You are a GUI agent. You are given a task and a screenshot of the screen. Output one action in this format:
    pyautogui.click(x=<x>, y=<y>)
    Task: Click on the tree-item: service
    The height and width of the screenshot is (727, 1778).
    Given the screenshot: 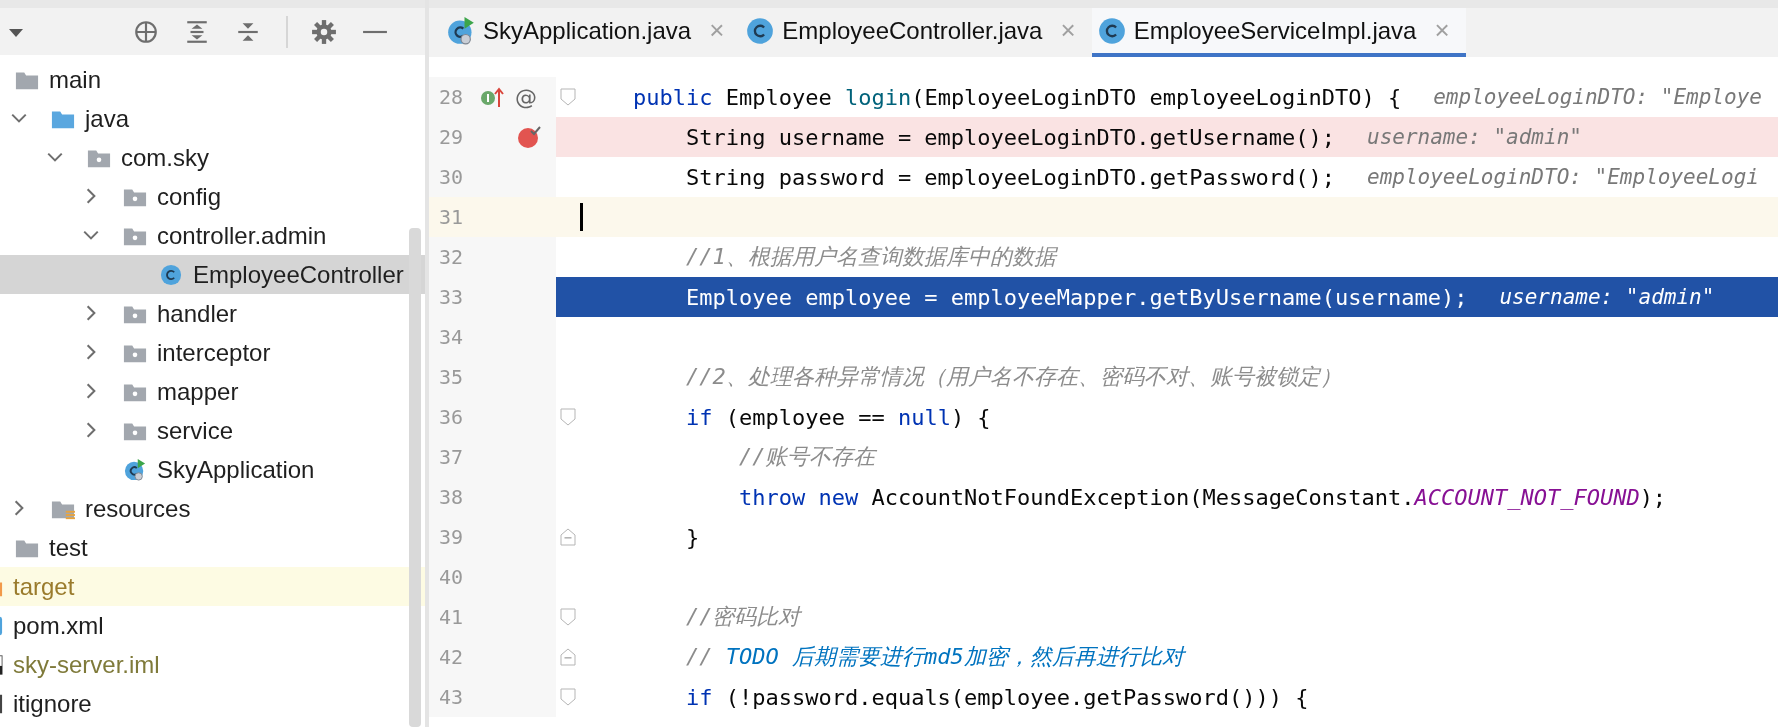 What is the action you would take?
    pyautogui.click(x=212, y=430)
    